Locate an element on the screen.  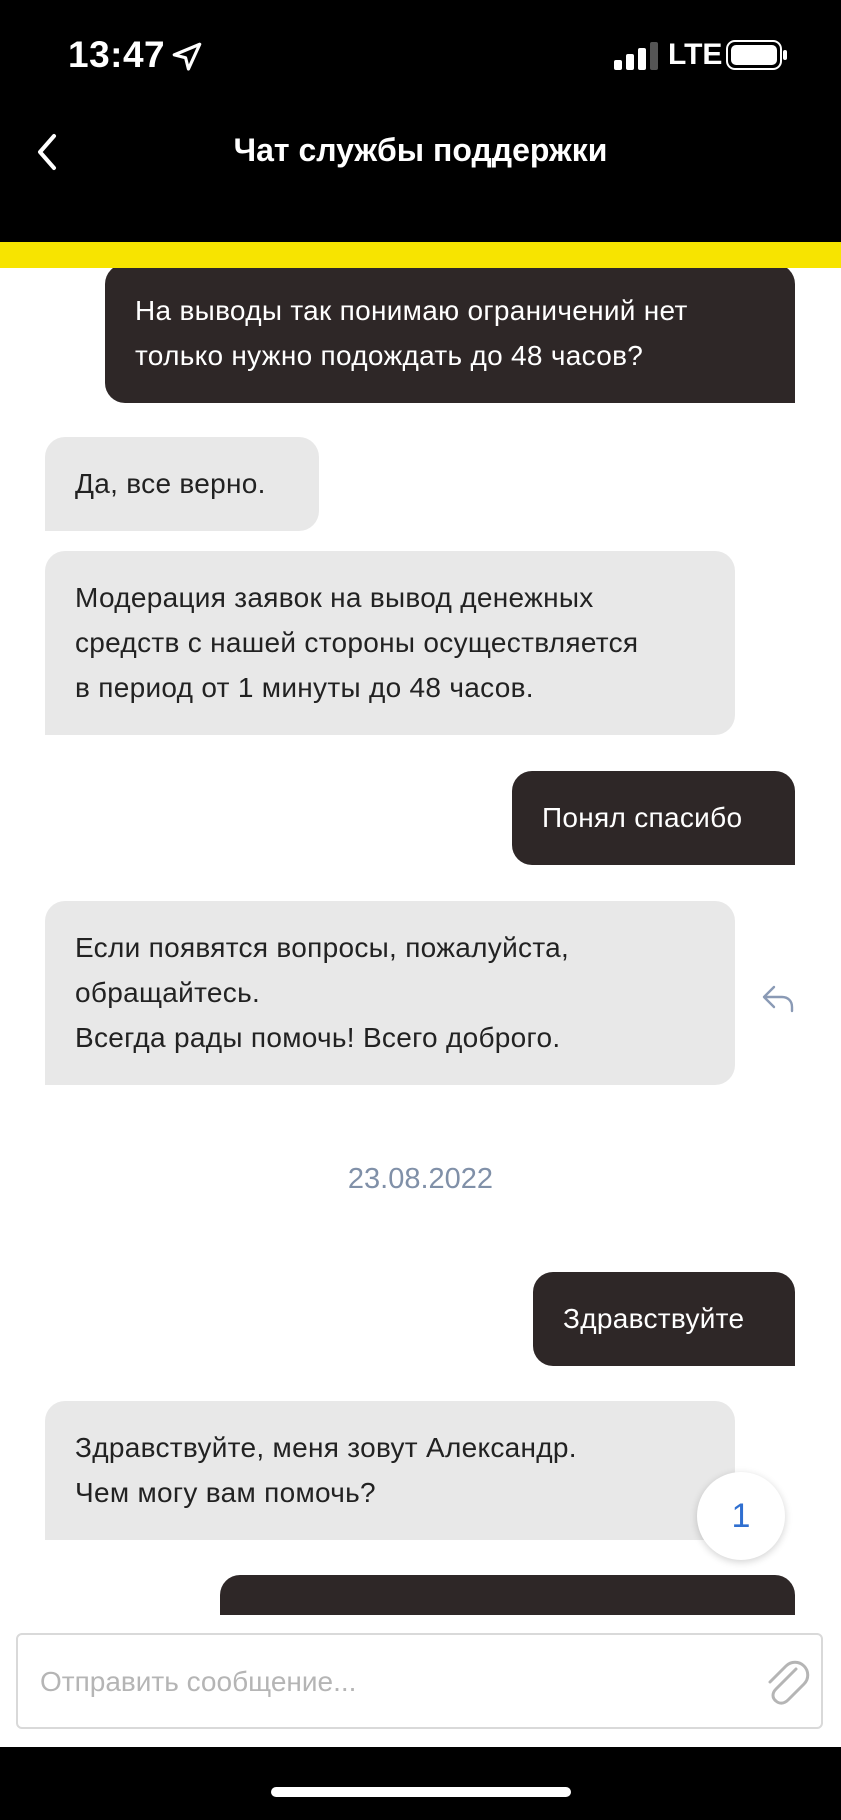
unread-count-badge: 1 is located at coordinates (741, 1516).